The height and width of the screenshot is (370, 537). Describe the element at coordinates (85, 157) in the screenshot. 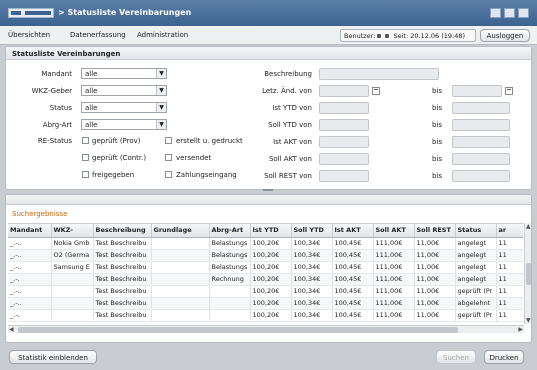

I see `checkbox-geprueft-contr` at that location.